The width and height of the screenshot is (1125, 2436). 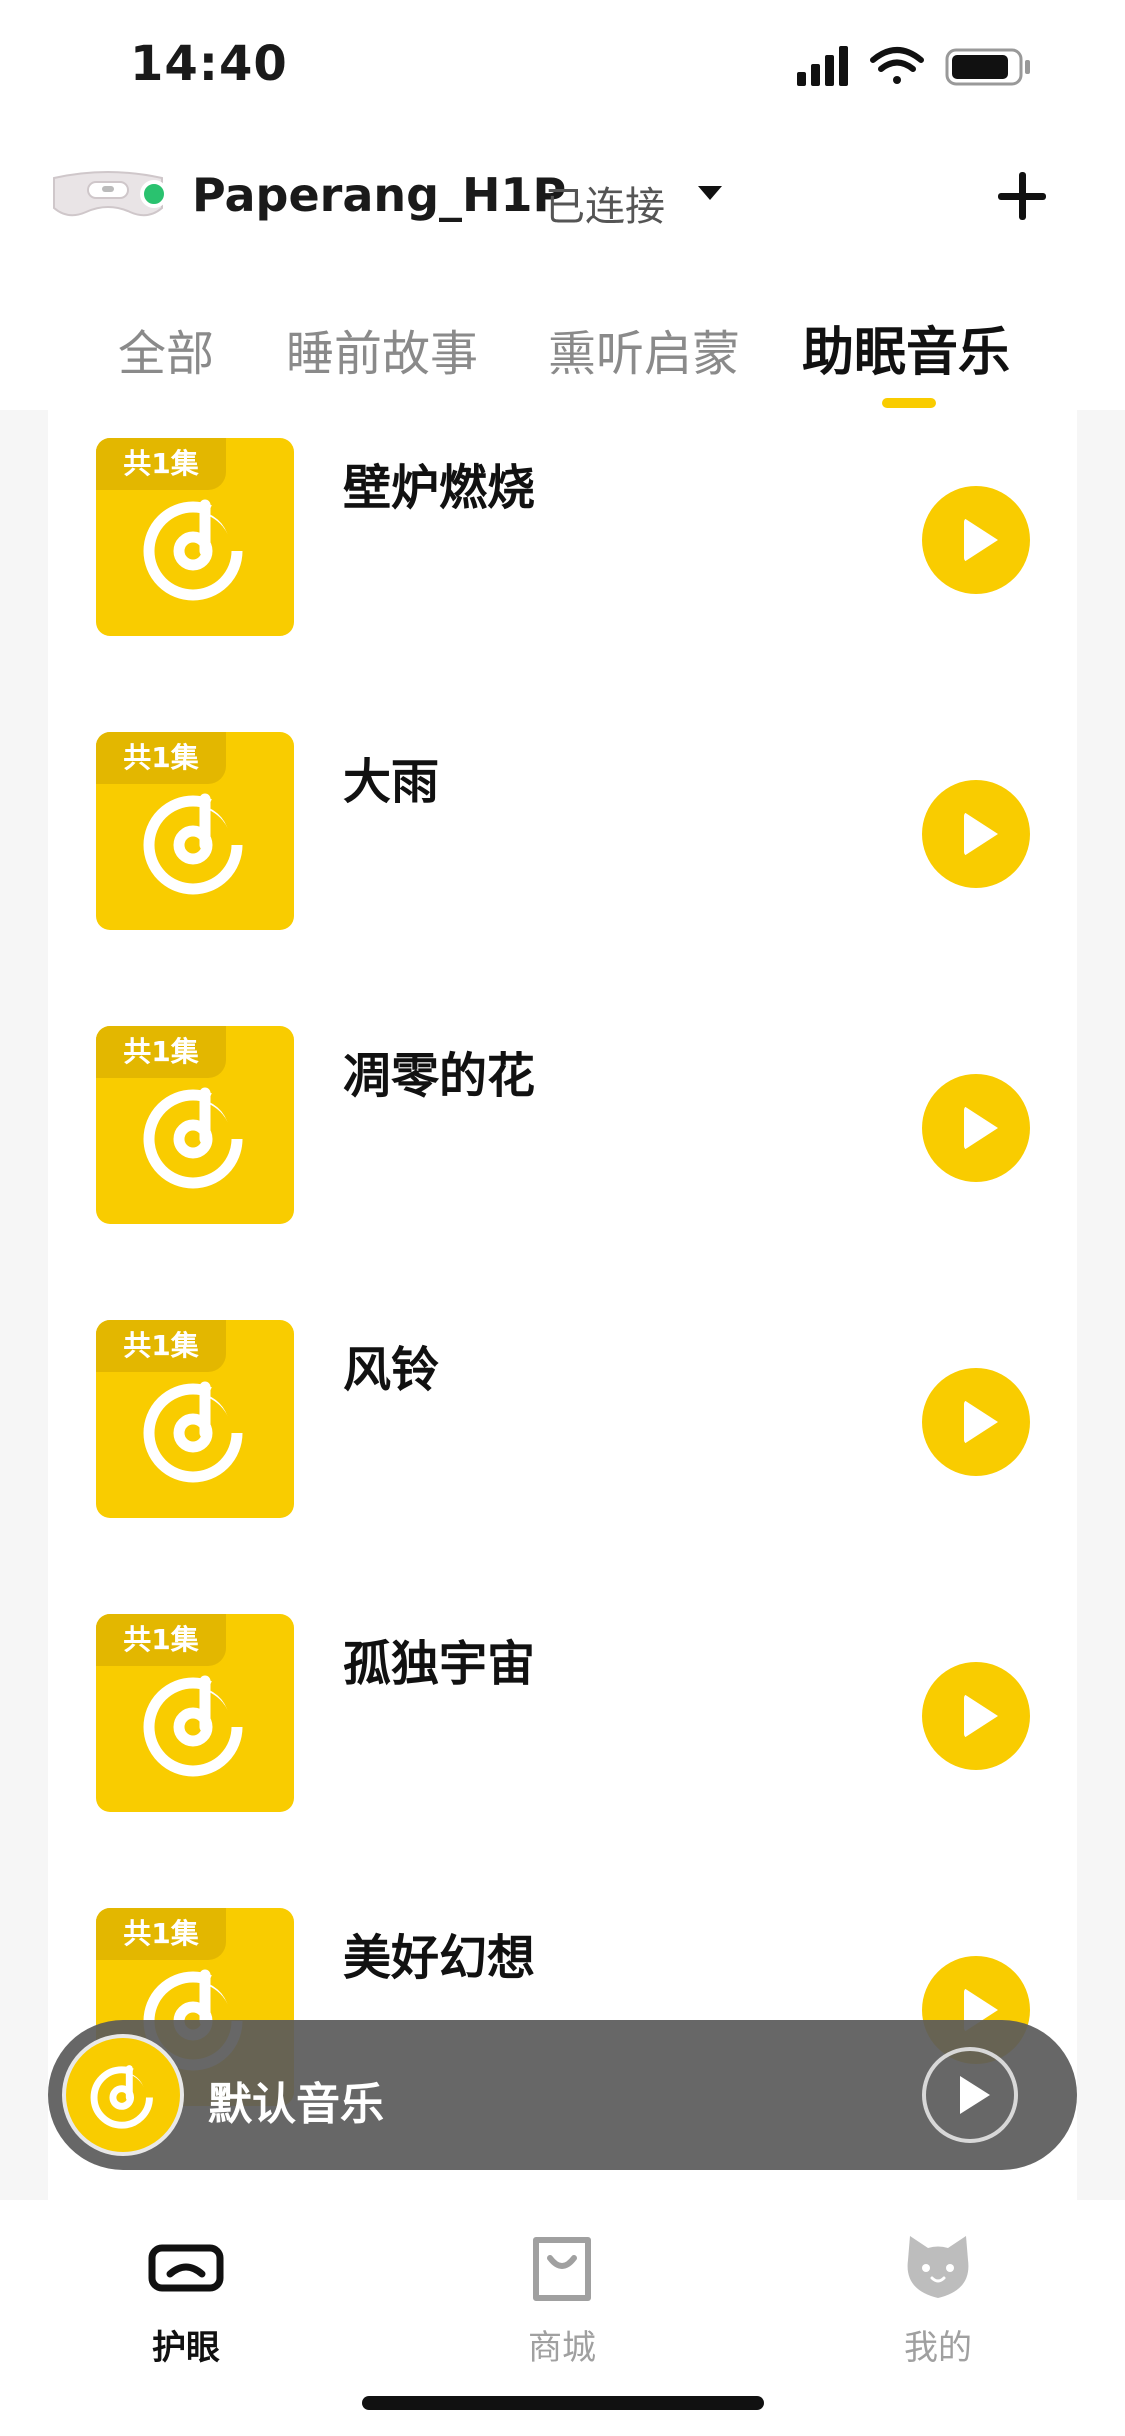 What do you see at coordinates (382, 349) in the screenshot?
I see `tab-bedtime-stories: 睡前故事` at bounding box center [382, 349].